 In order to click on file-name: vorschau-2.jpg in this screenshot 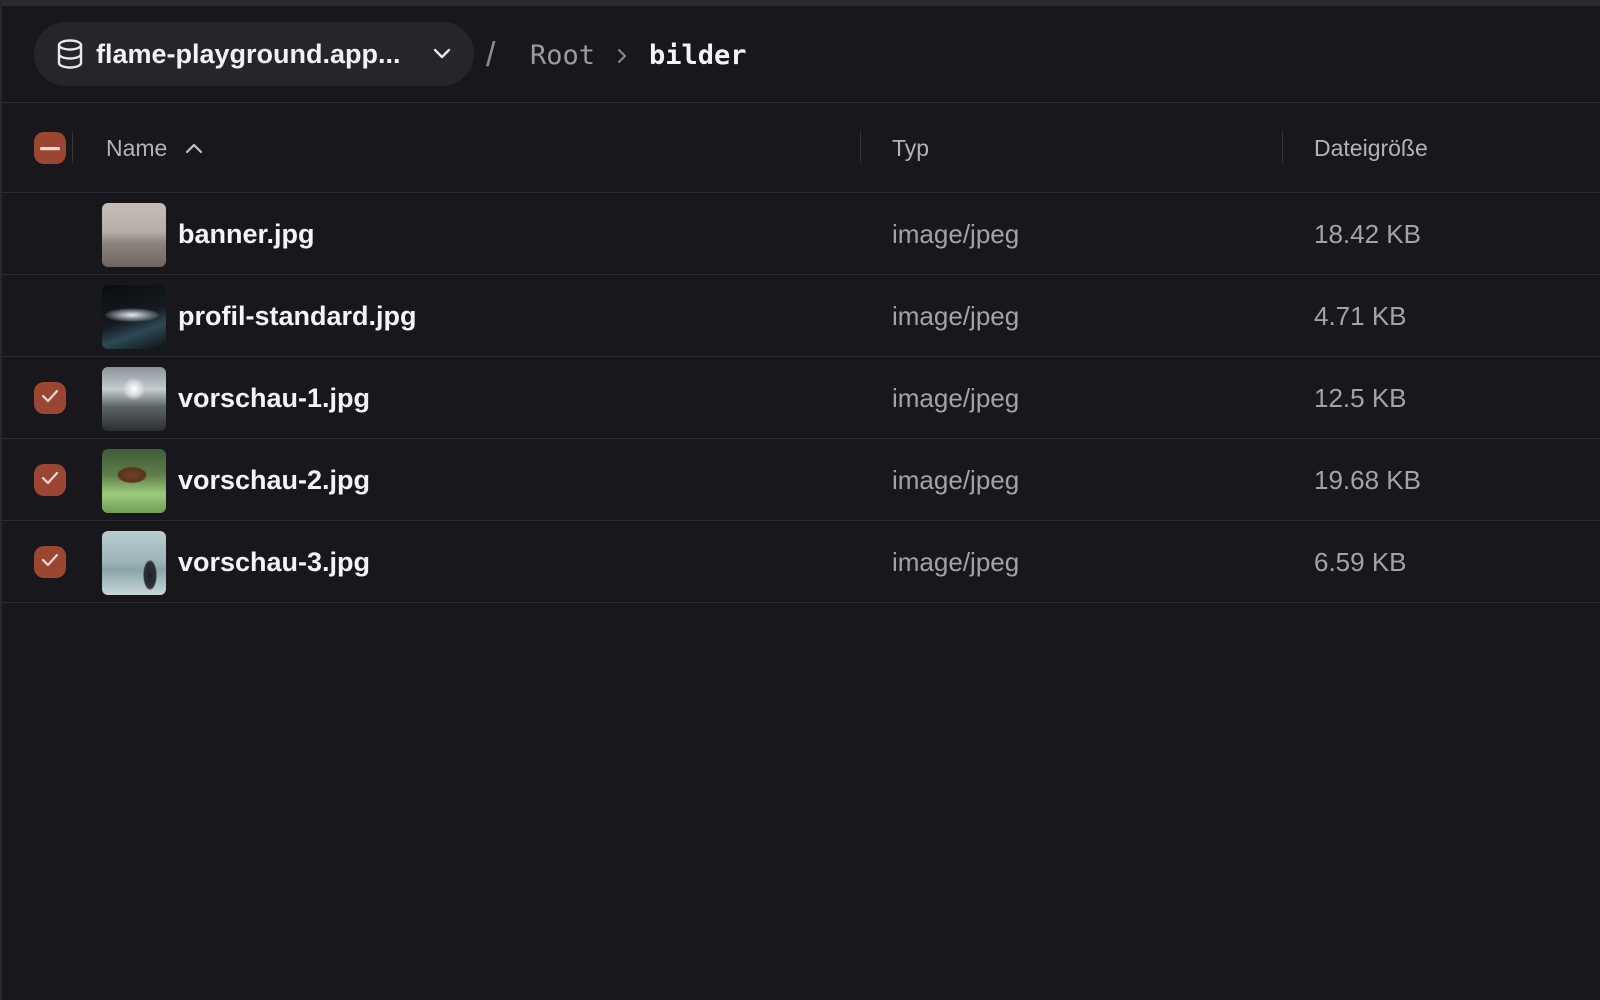, I will do `click(274, 479)`.